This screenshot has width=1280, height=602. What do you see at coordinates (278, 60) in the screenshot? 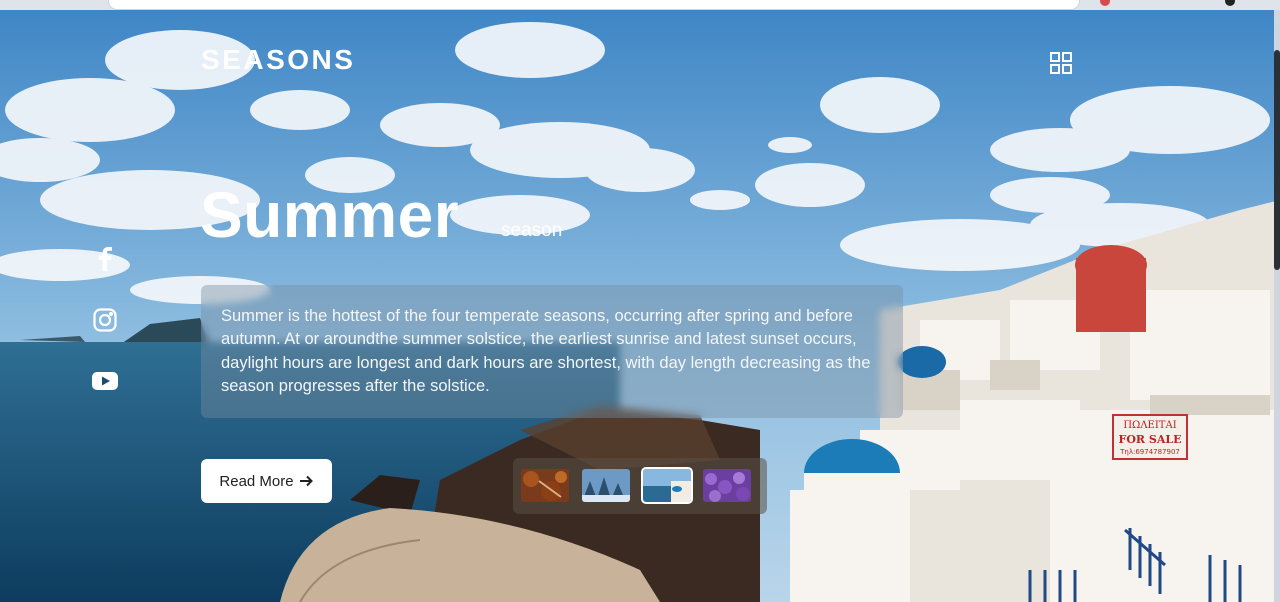
I see `site-logo: SEASONS` at bounding box center [278, 60].